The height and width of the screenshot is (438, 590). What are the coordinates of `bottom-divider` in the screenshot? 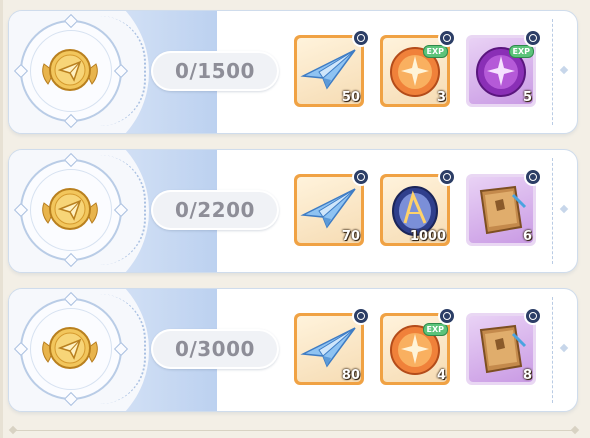 It's located at (295, 430).